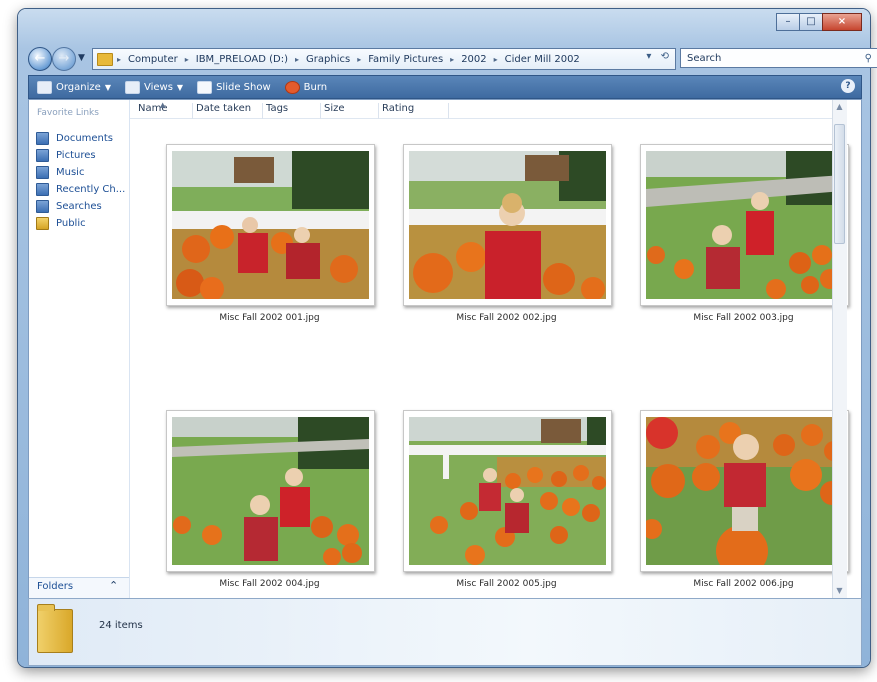 This screenshot has height=682, width=877. I want to click on caption-buttons: – □ ×, so click(819, 22).